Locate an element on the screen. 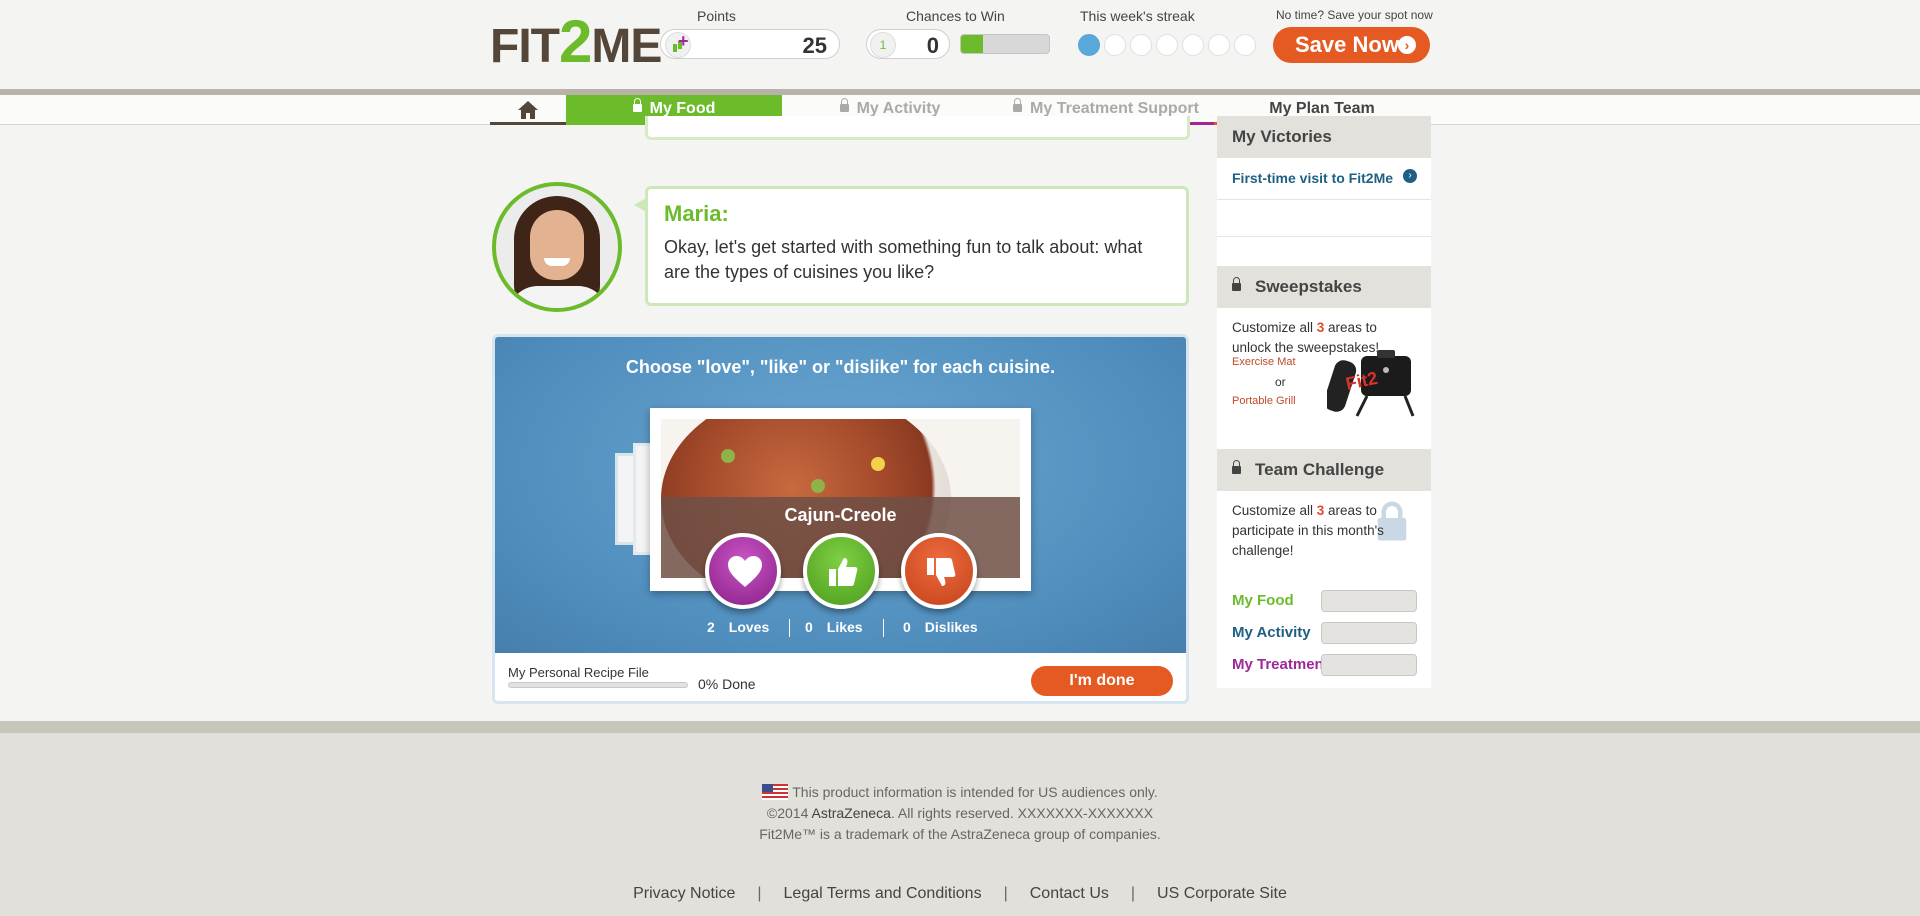  loves-count: 2 Loves is located at coordinates (738, 627).